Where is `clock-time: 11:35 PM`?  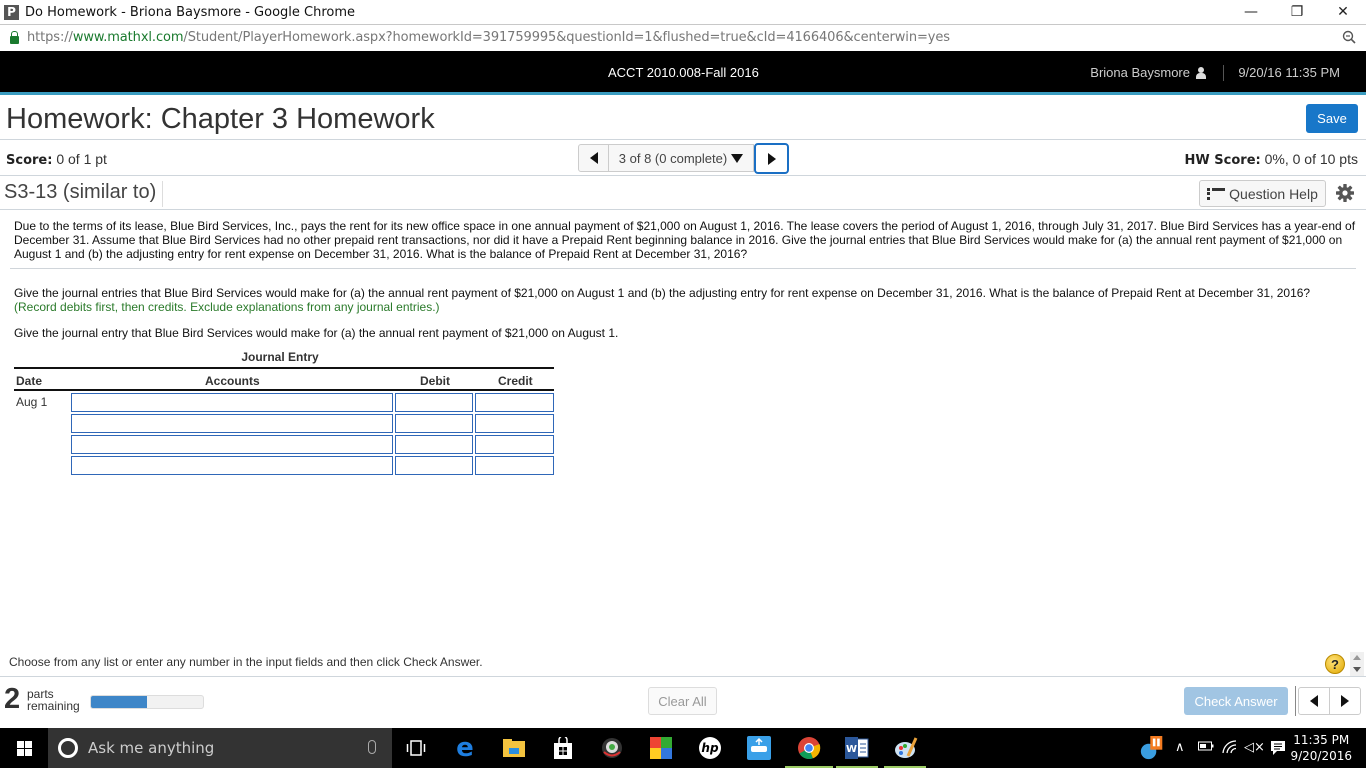 clock-time: 11:35 PM is located at coordinates (1321, 740).